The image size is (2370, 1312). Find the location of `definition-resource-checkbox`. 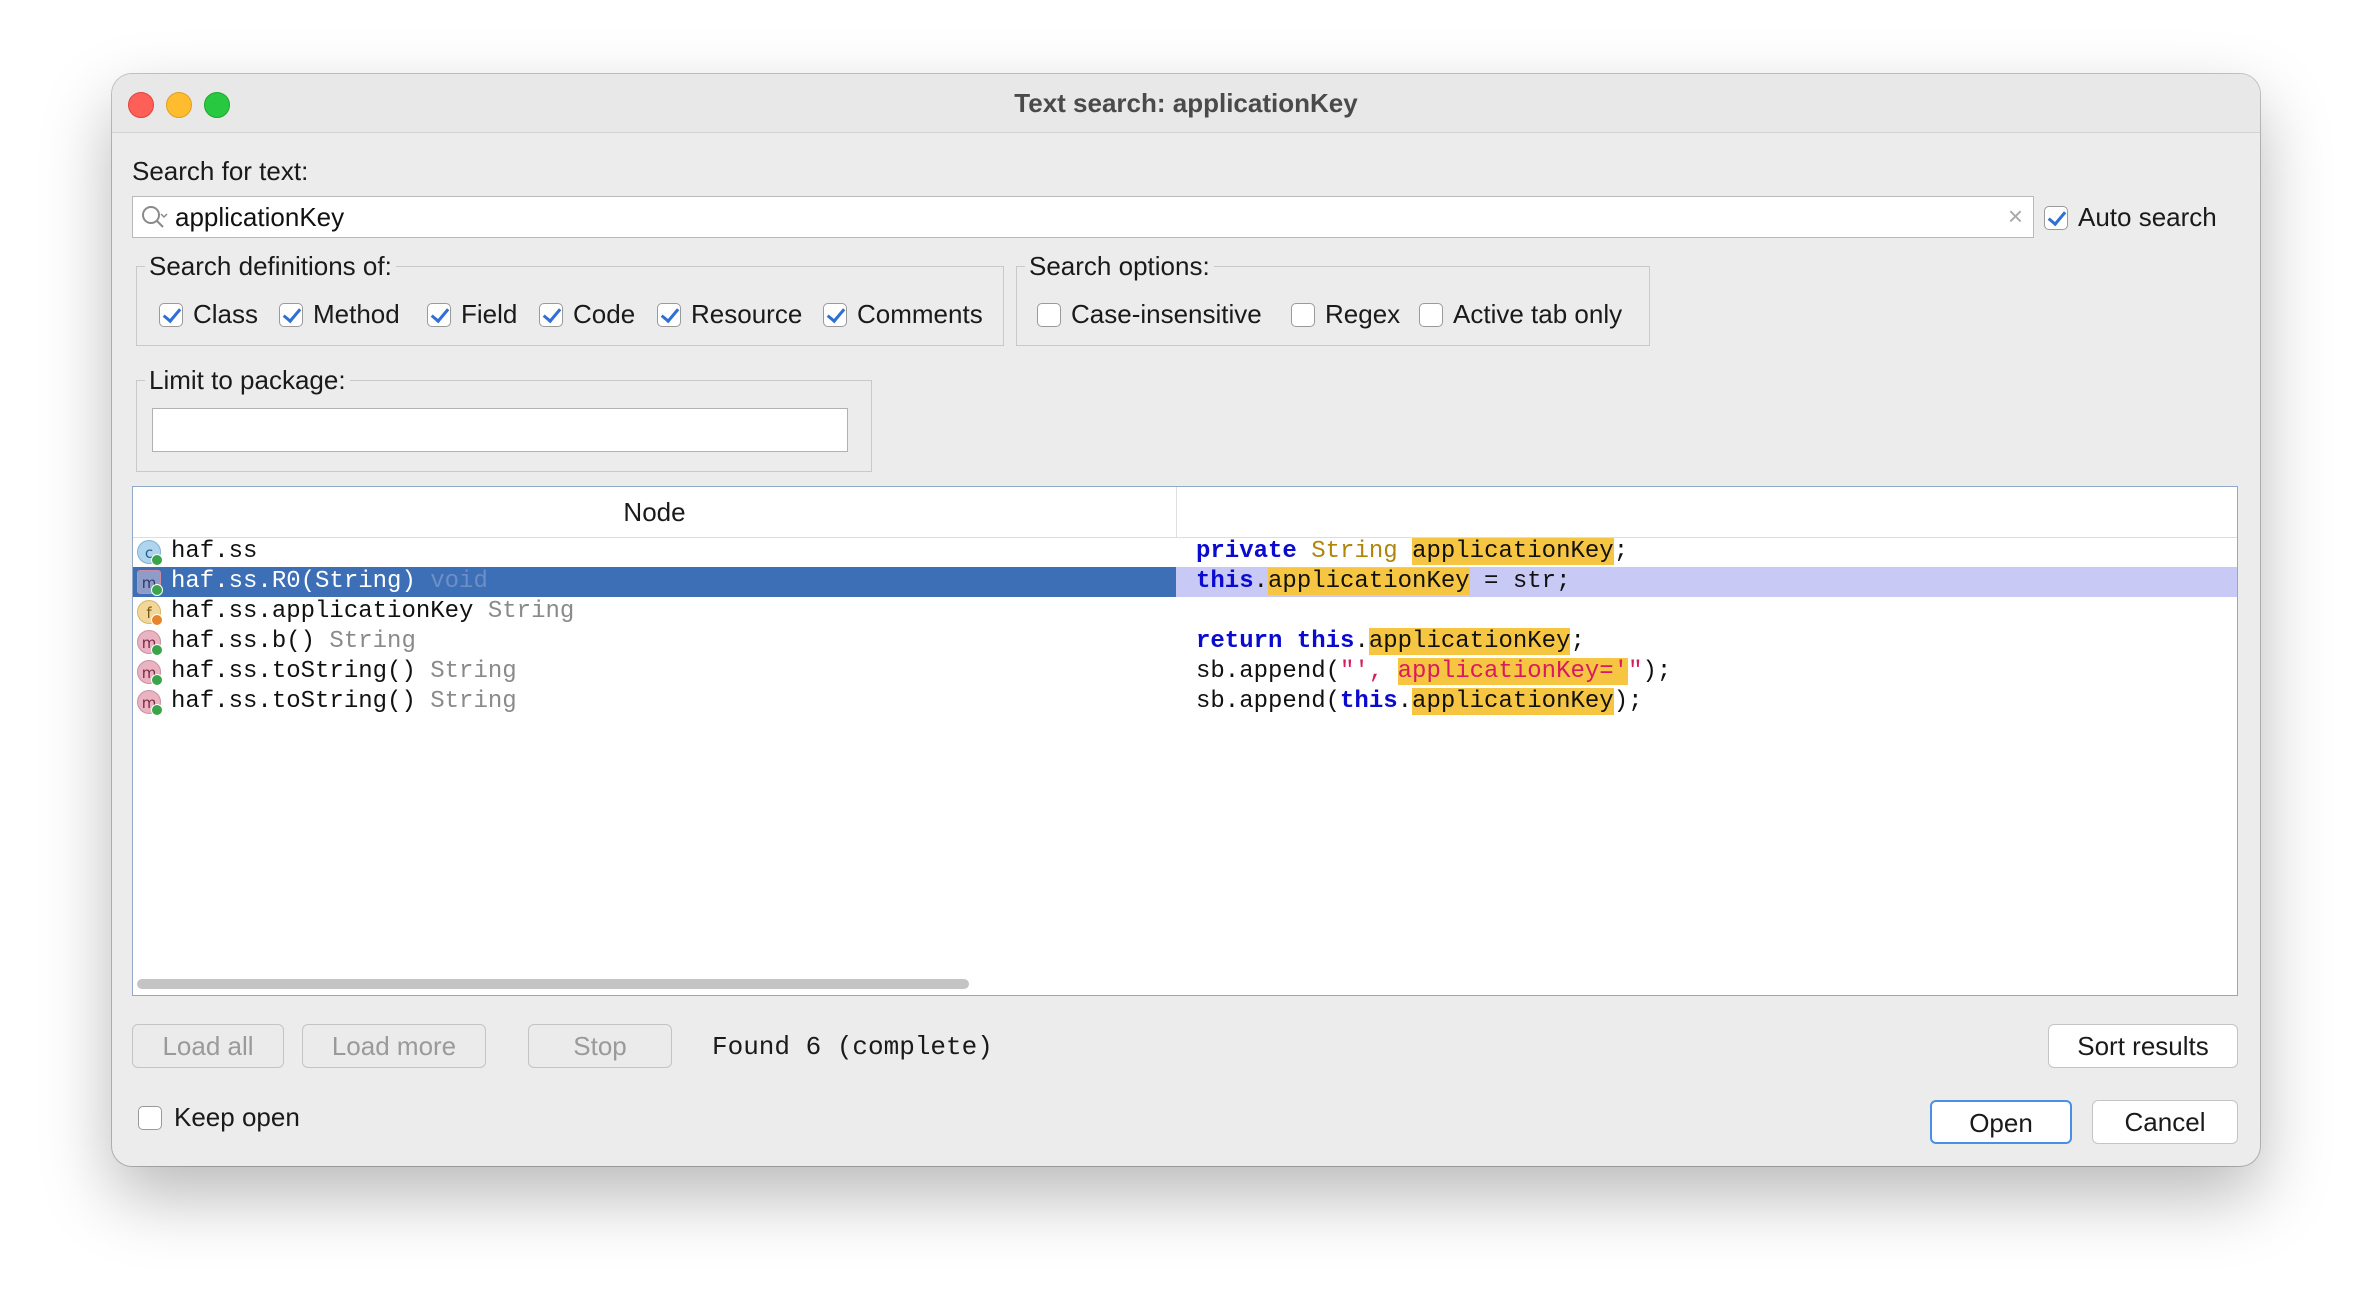

definition-resource-checkbox is located at coordinates (669, 315).